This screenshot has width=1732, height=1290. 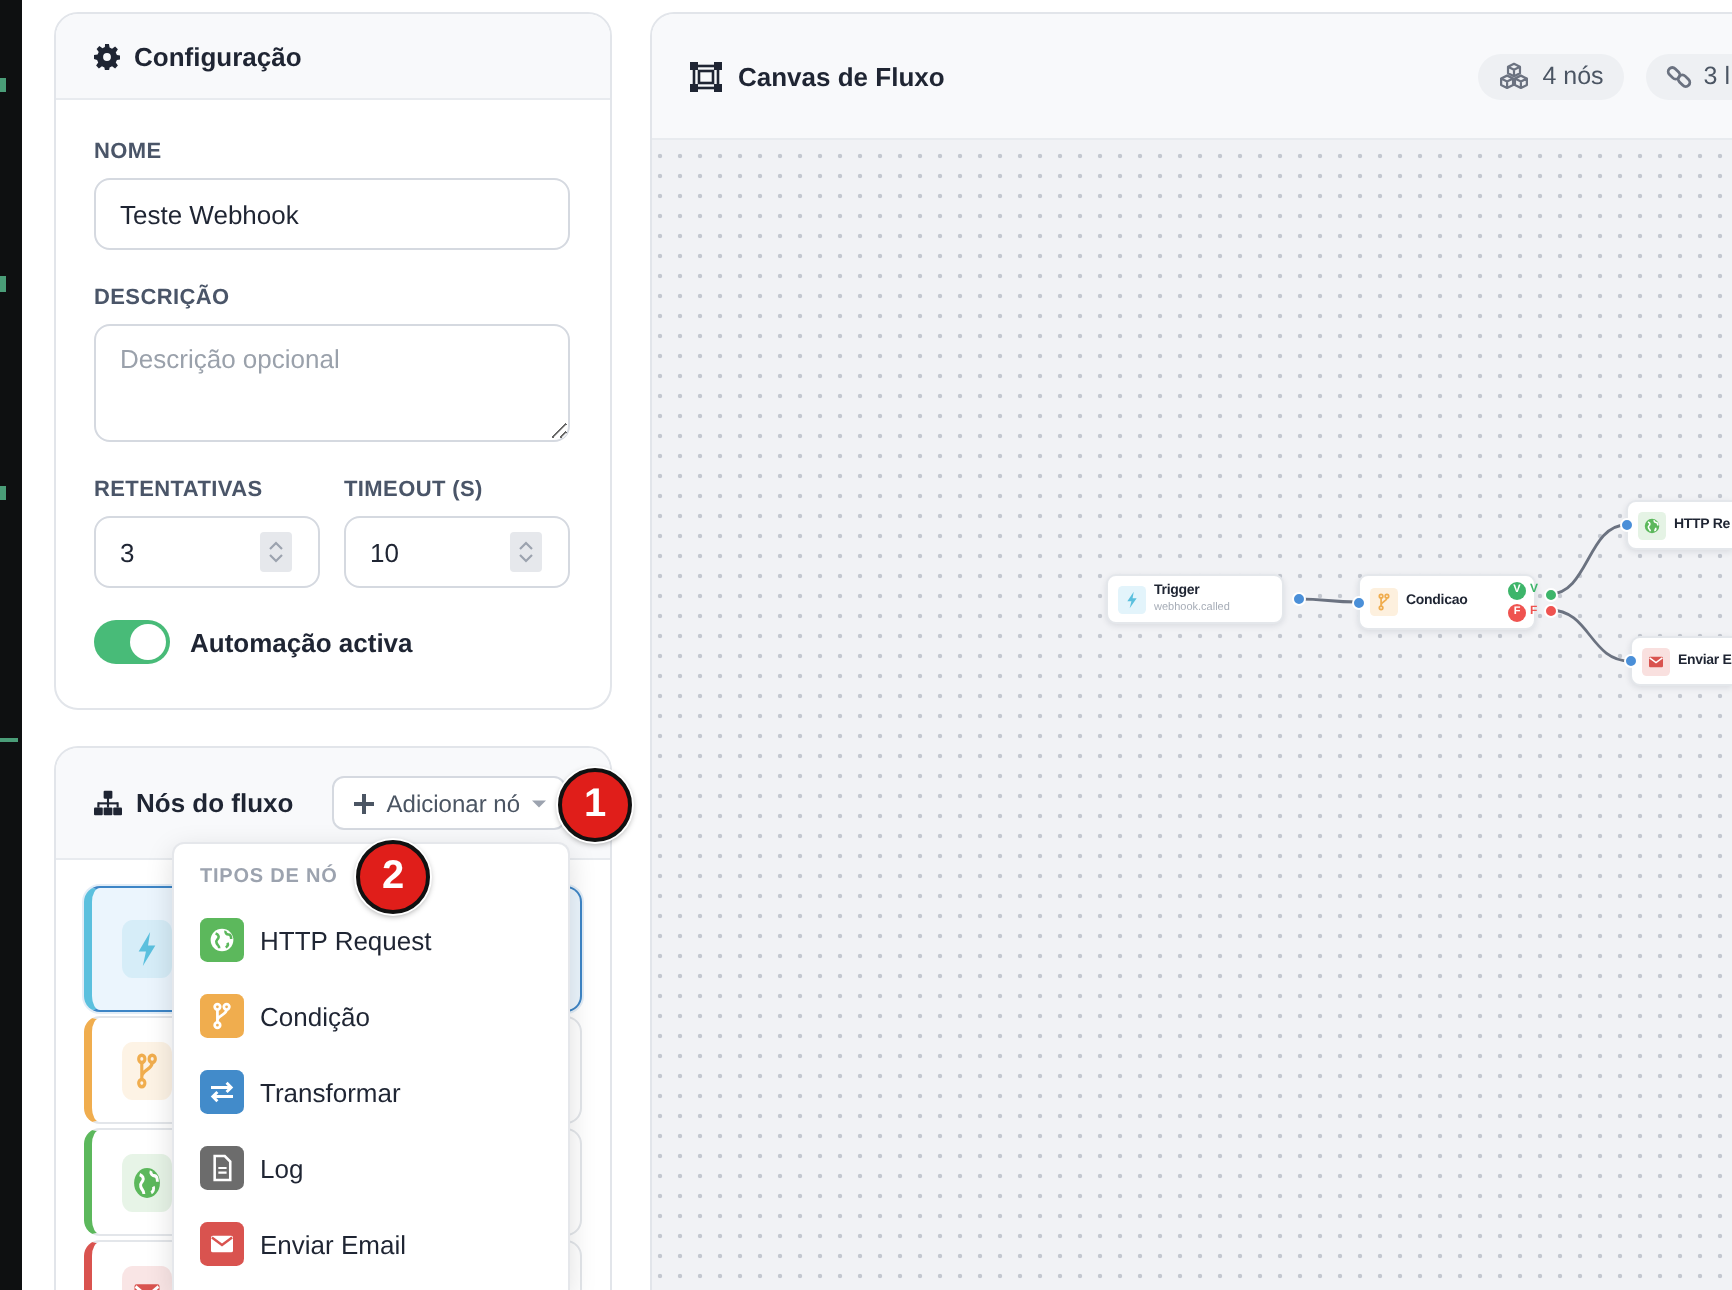 What do you see at coordinates (841, 76) in the screenshot?
I see `panel-title: Canvas de Fluxo` at bounding box center [841, 76].